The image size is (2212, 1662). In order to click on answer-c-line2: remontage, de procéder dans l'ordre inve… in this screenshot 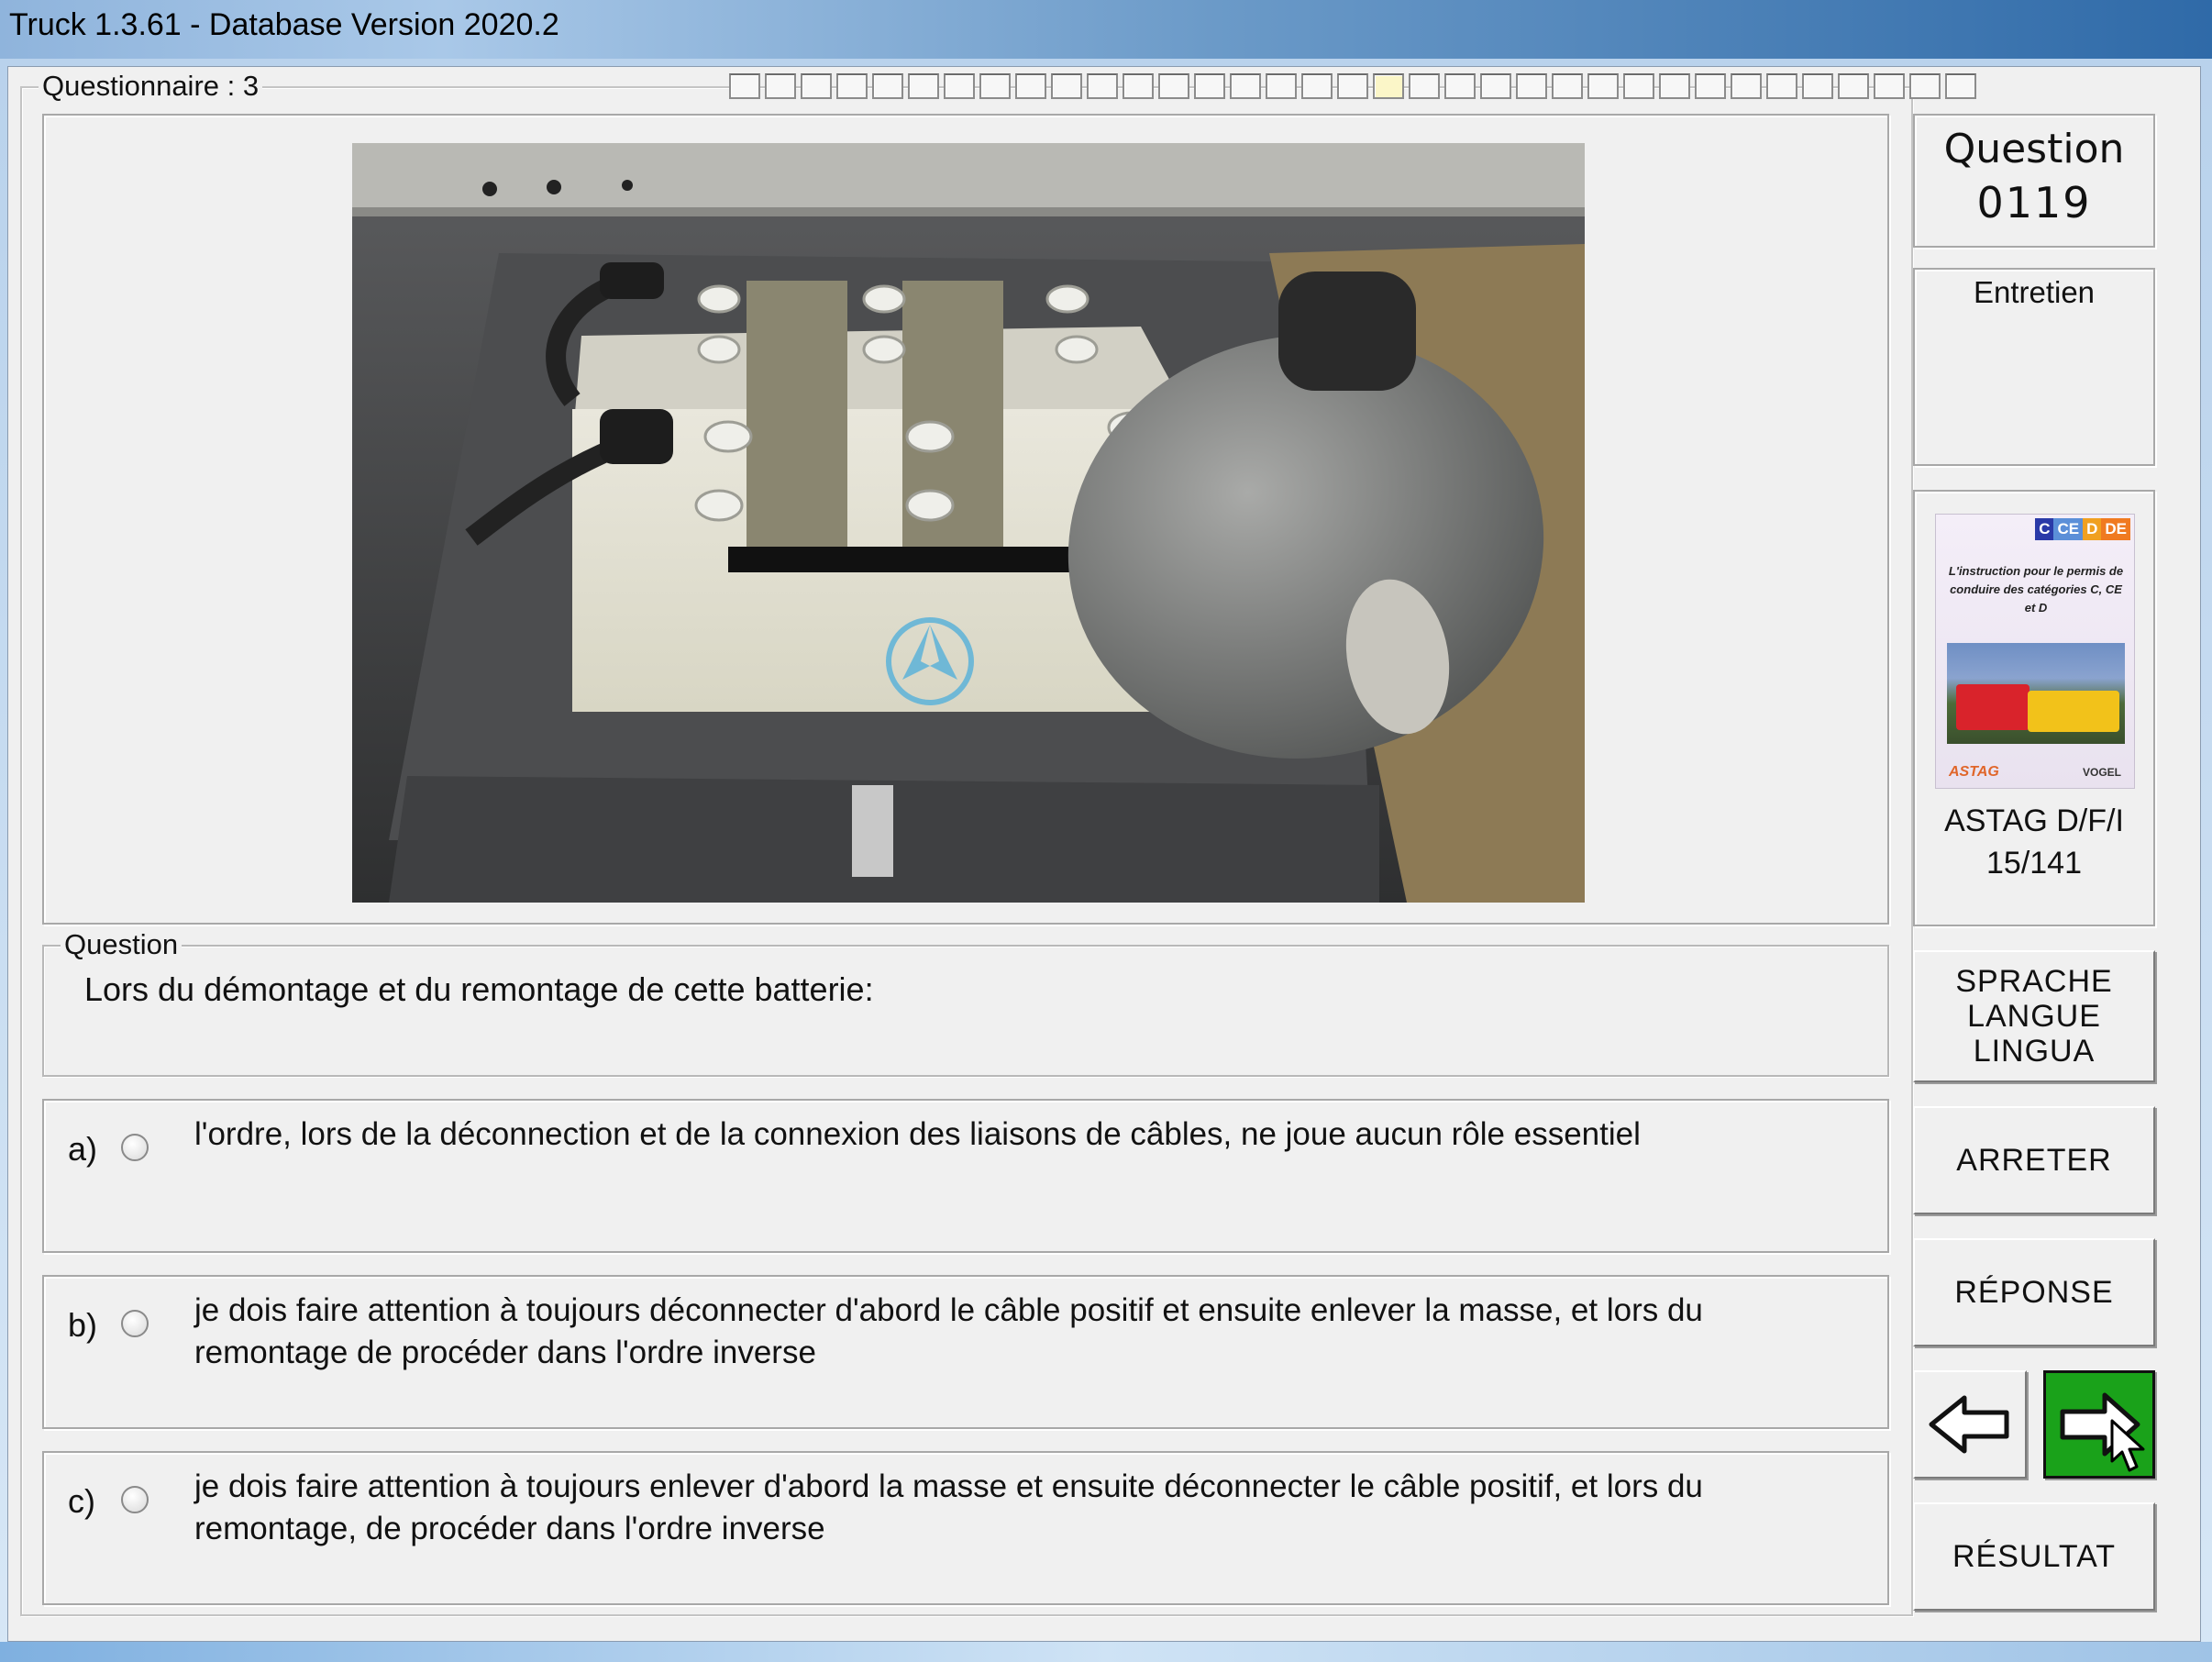, I will do `click(509, 1528)`.